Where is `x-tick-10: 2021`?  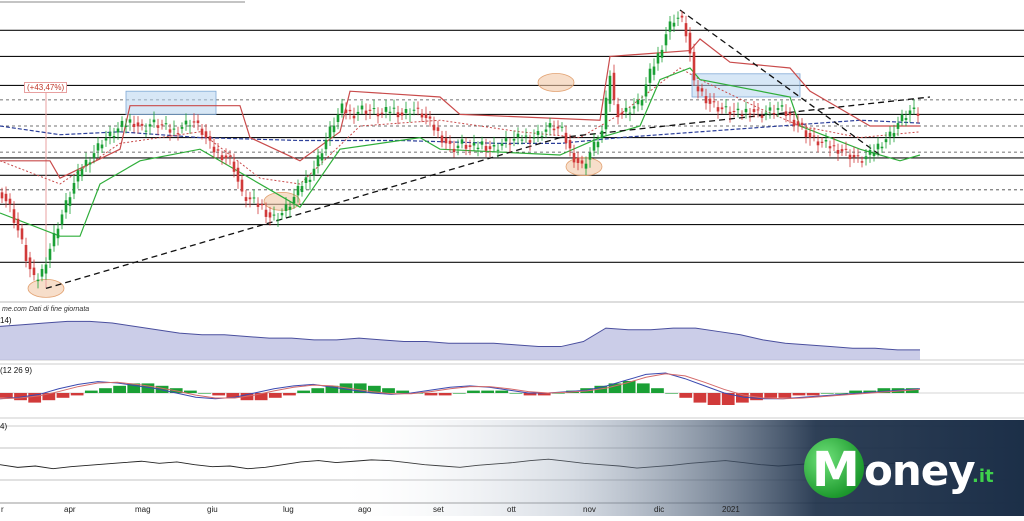 x-tick-10: 2021 is located at coordinates (731, 509).